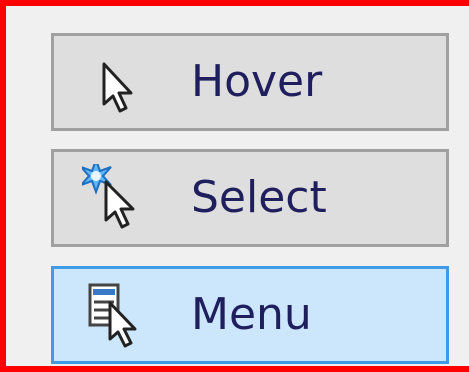 The height and width of the screenshot is (372, 469). What do you see at coordinates (108, 196) in the screenshot?
I see `select-cursor-icon` at bounding box center [108, 196].